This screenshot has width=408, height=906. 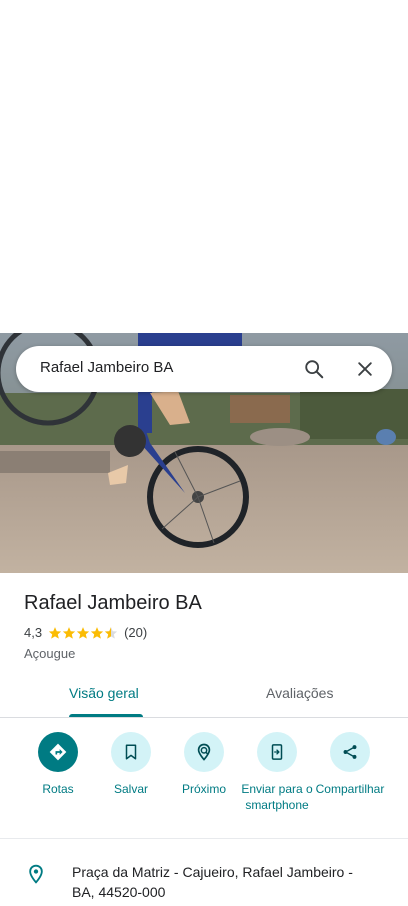 What do you see at coordinates (106, 367) in the screenshot?
I see `search-input: Rafael Jambeiro BA` at bounding box center [106, 367].